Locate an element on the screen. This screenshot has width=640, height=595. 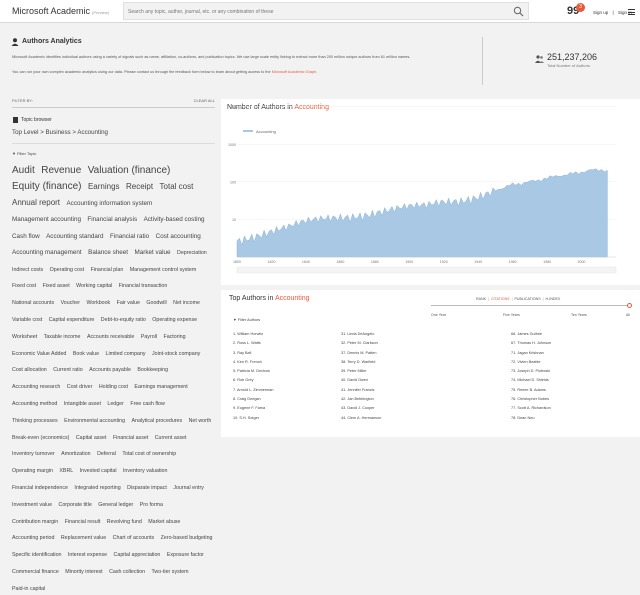
topic-tag: Accounting research is located at coordinates (36, 387).